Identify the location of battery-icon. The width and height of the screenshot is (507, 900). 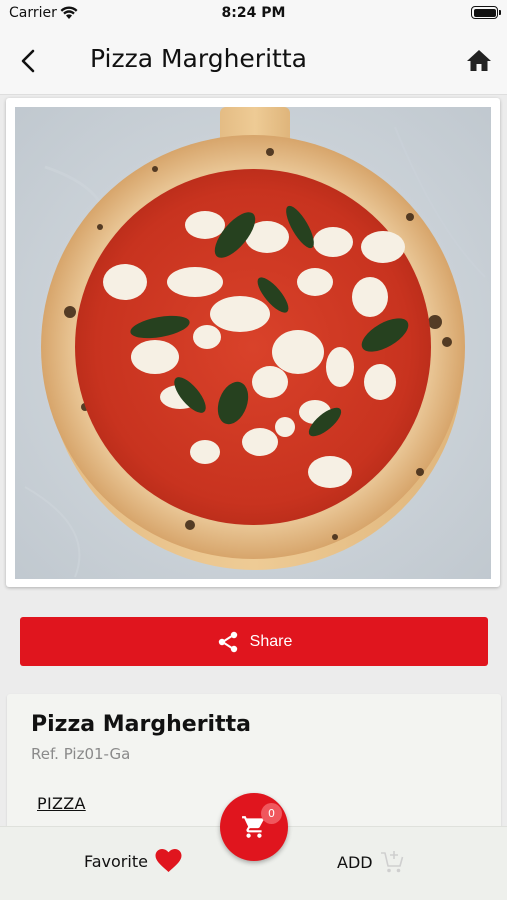
(486, 12).